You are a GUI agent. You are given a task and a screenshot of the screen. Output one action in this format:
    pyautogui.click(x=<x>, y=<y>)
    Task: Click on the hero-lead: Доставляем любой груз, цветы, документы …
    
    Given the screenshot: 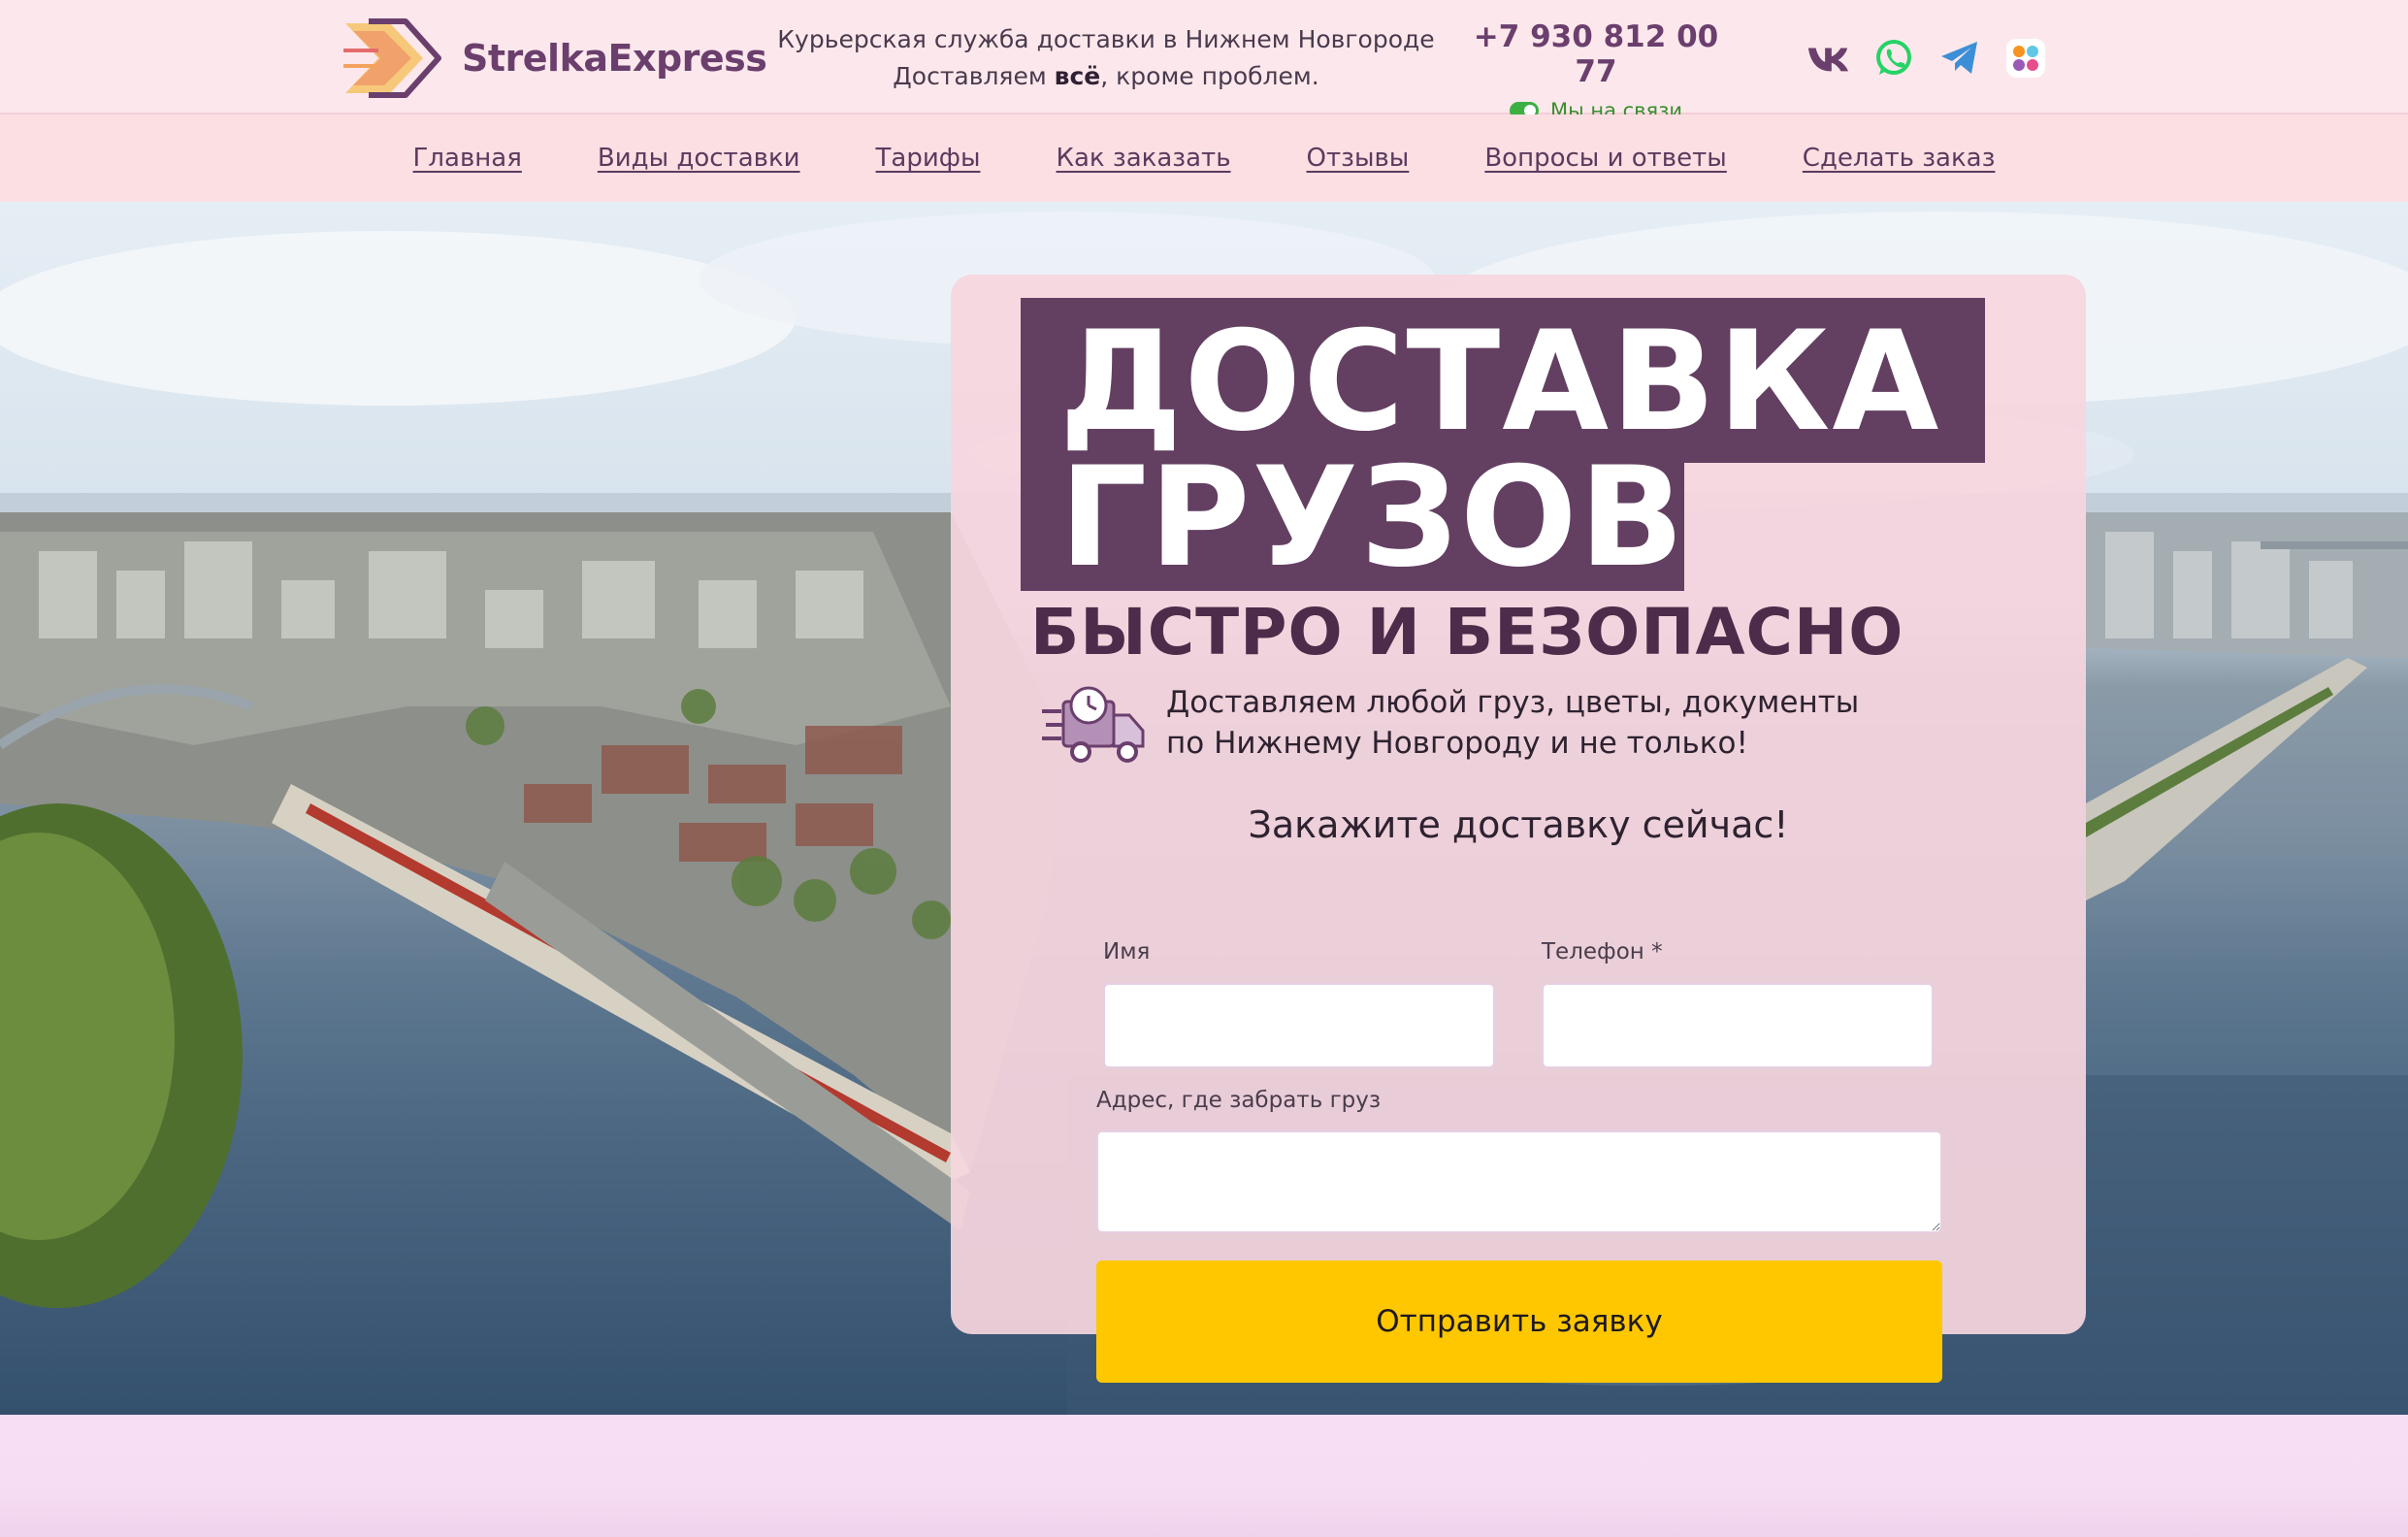 What is the action you would take?
    pyautogui.click(x=1472, y=725)
    